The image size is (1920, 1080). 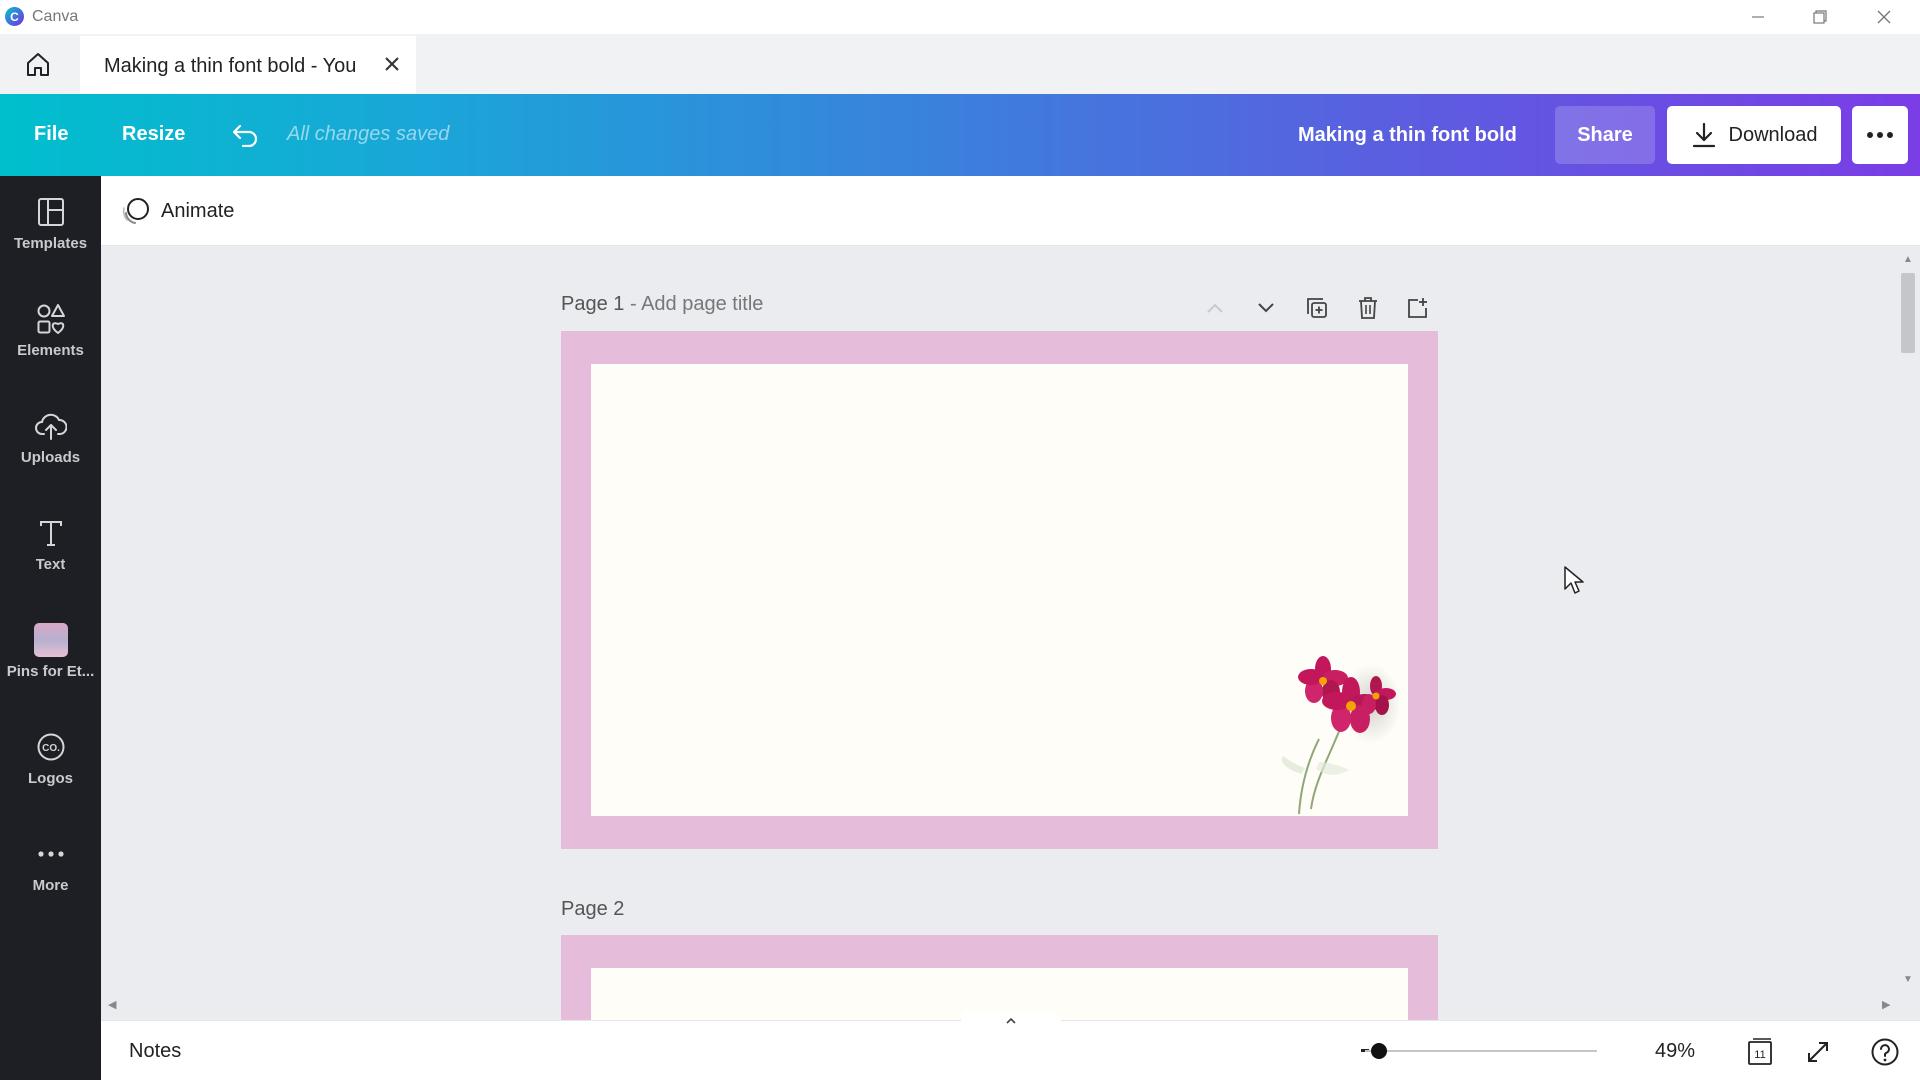 I want to click on expand-icon, so click(x=1818, y=1052).